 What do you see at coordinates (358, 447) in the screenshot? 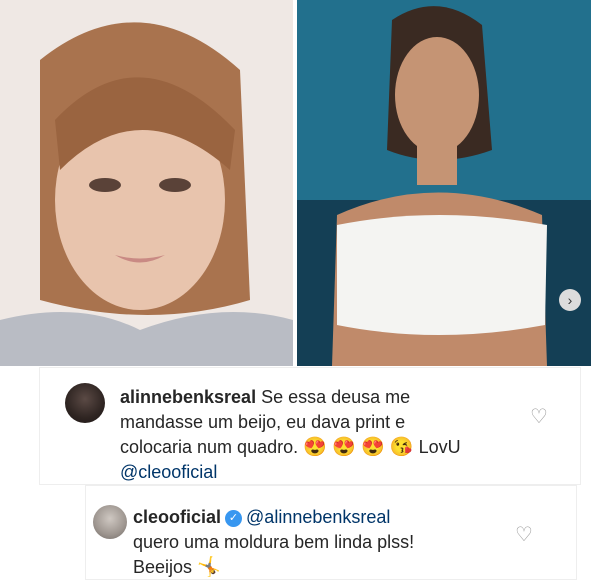
I see `comment-emojis: 😍 😍 😍 😘` at bounding box center [358, 447].